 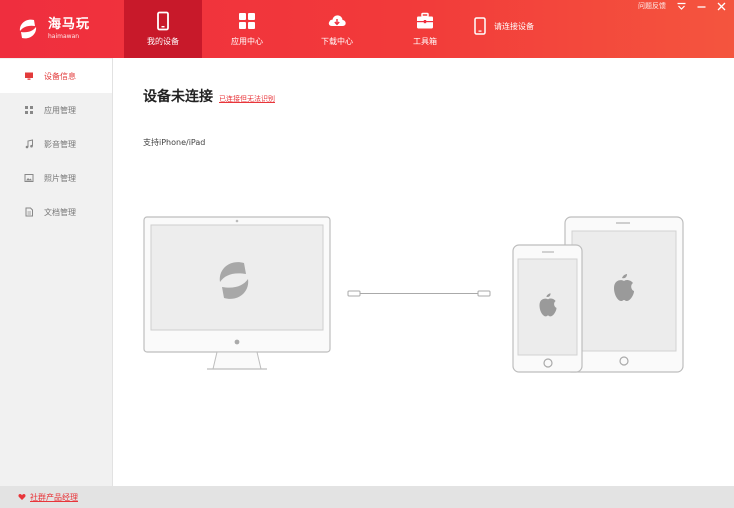 What do you see at coordinates (163, 41) in the screenshot?
I see `tab-label: 我的设备` at bounding box center [163, 41].